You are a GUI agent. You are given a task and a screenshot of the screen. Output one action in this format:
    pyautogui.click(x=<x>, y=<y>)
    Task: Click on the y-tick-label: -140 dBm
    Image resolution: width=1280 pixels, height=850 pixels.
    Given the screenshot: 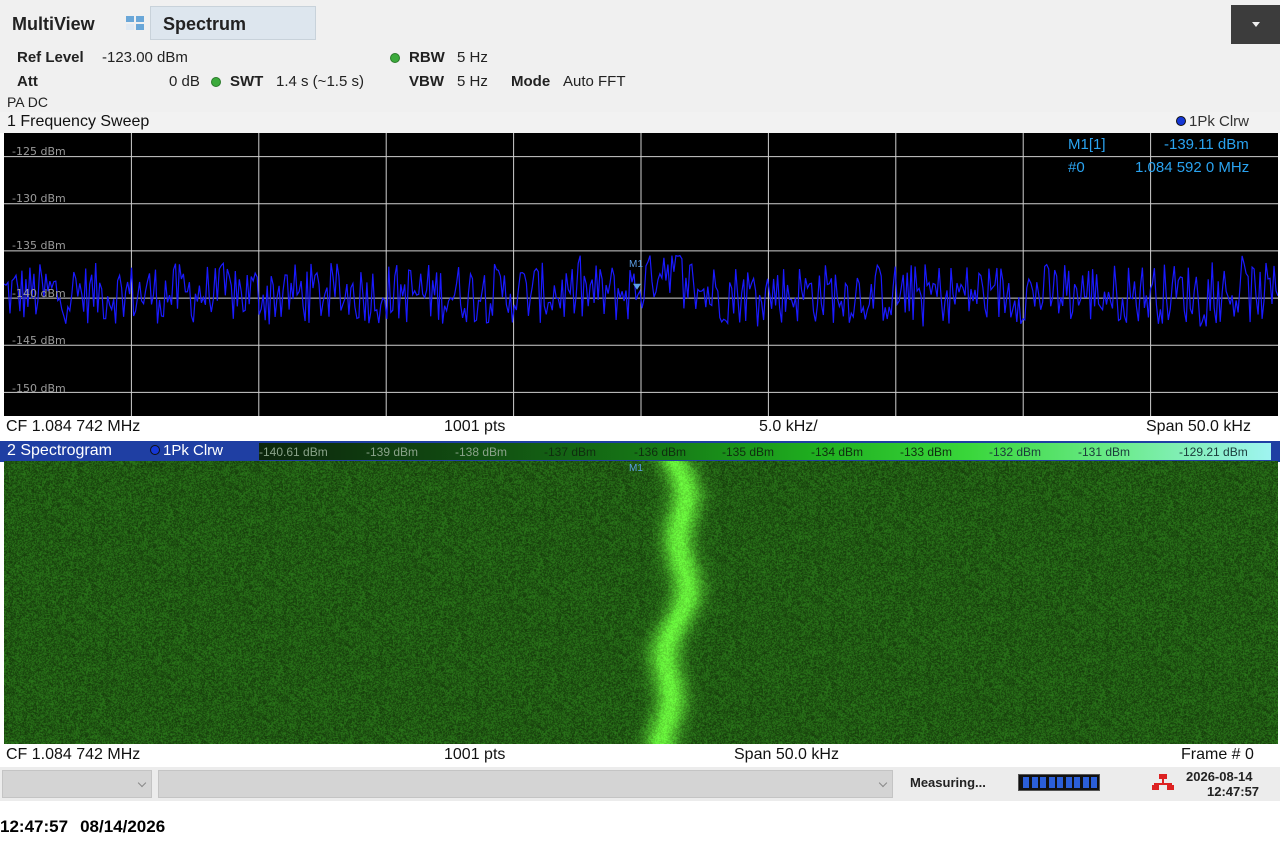 What is the action you would take?
    pyautogui.click(x=39, y=293)
    